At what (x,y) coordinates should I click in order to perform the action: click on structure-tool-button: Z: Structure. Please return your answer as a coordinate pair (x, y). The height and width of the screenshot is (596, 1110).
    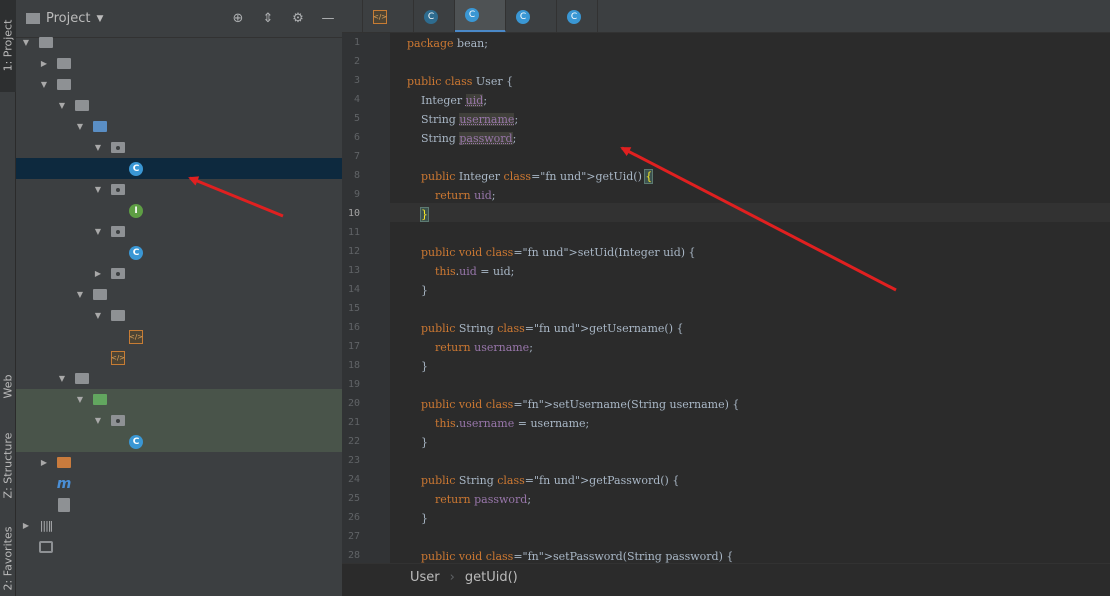
    Looking at the image, I should click on (8, 465).